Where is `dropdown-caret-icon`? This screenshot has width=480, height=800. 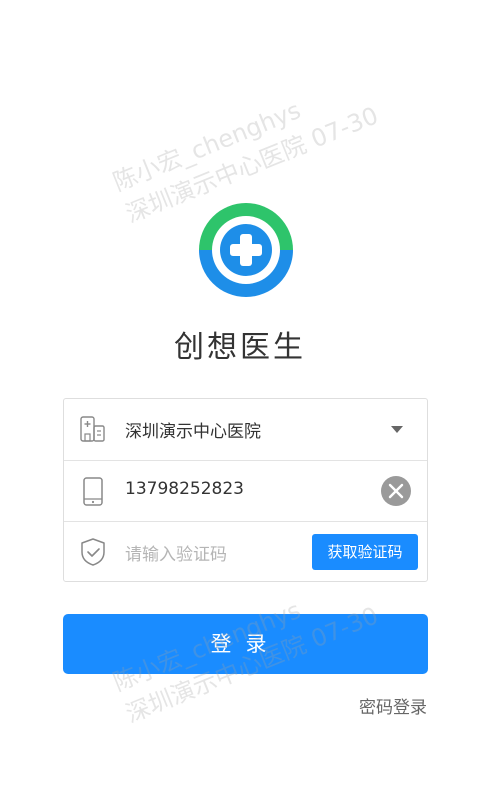
dropdown-caret-icon is located at coordinates (397, 430).